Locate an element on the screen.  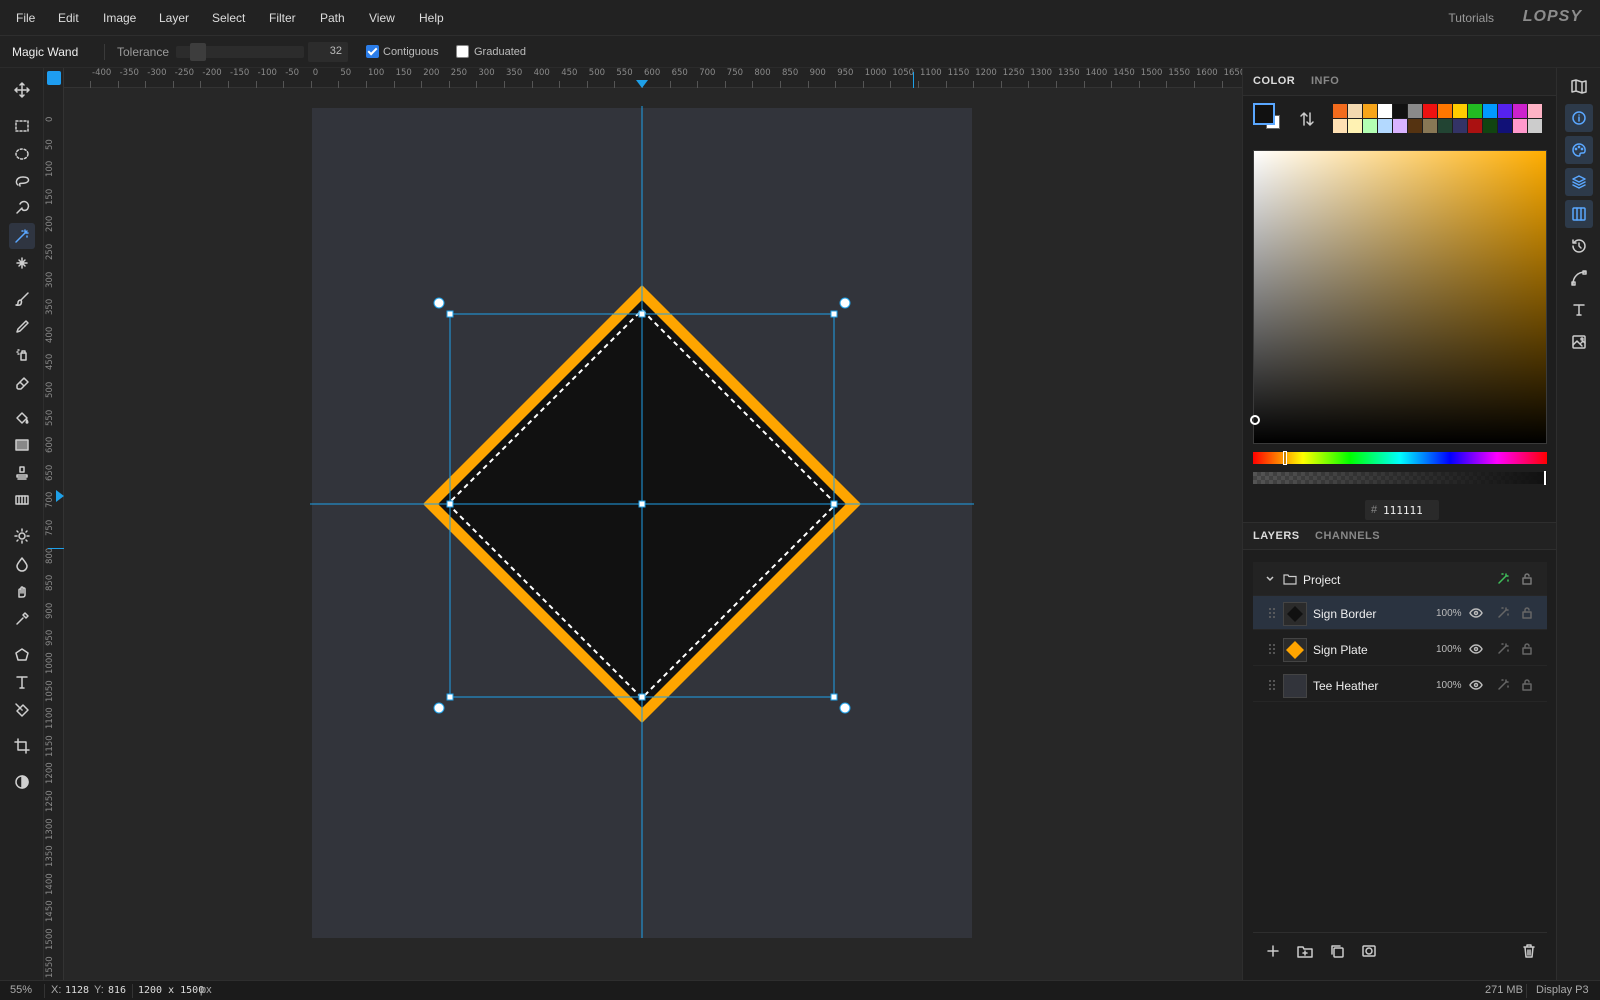
tab-channels: CHANNELS is located at coordinates (1347, 536).